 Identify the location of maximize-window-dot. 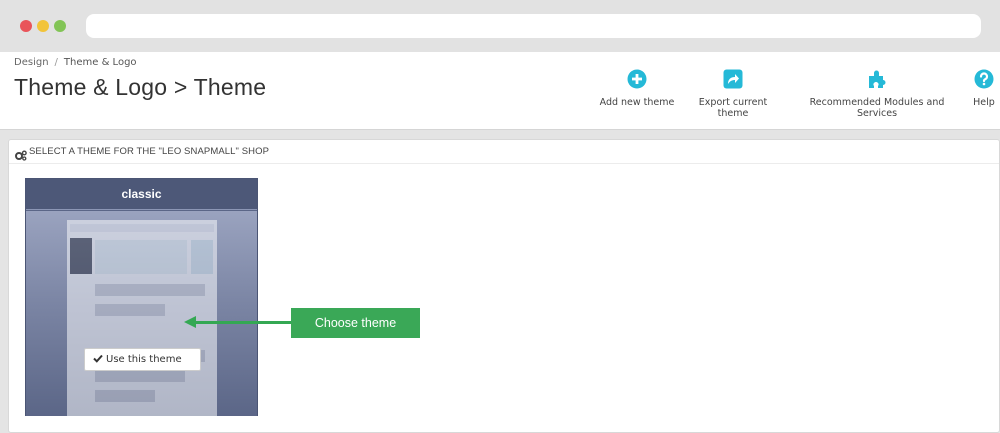
(60, 26).